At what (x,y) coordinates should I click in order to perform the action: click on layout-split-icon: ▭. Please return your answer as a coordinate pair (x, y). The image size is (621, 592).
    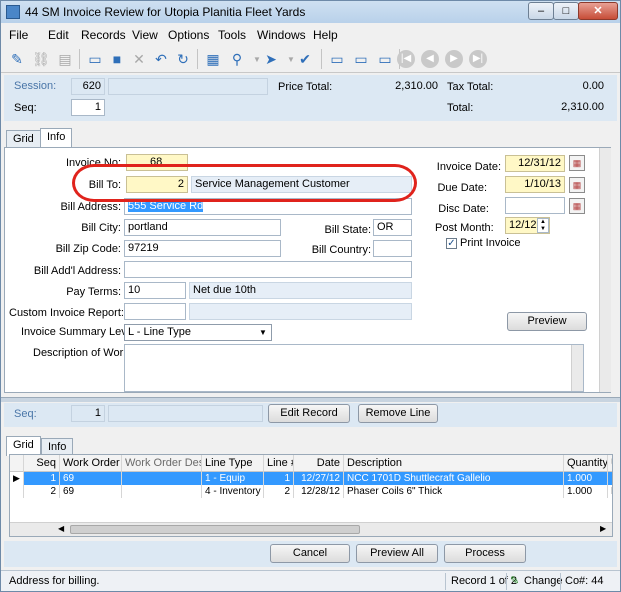
    Looking at the image, I should click on (361, 59).